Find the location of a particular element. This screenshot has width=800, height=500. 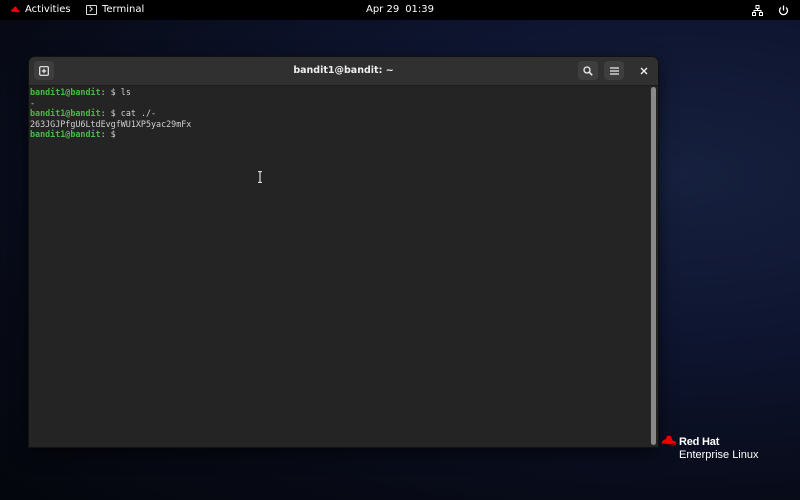

new-tab-button is located at coordinates (44, 70).